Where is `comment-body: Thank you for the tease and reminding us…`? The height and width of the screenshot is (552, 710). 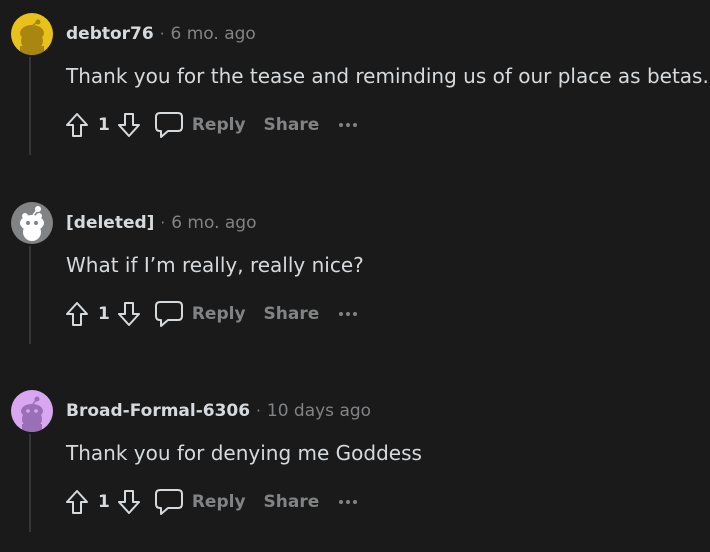 comment-body: Thank you for the tease and reminding us… is located at coordinates (387, 76).